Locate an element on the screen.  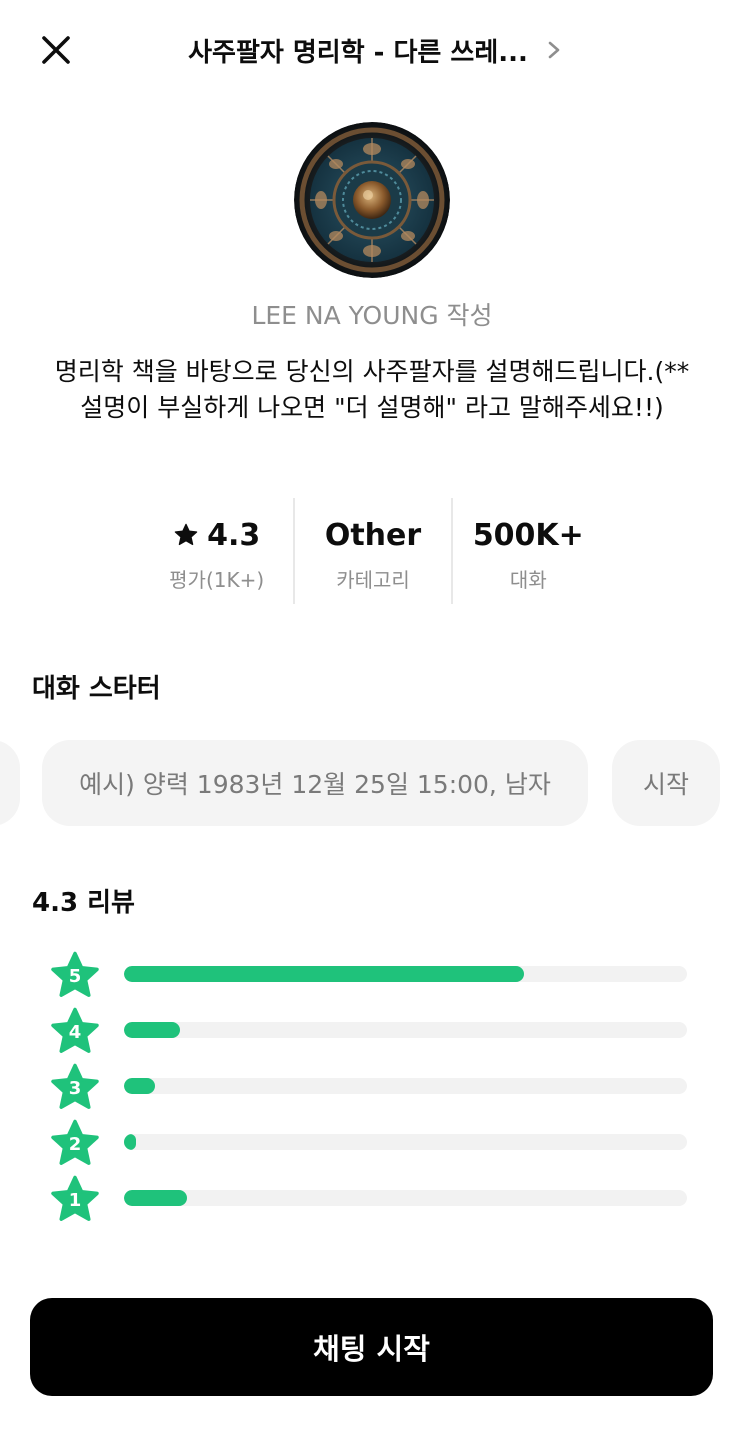
start-chat-button: 채팅 시작 is located at coordinates (371, 1347).